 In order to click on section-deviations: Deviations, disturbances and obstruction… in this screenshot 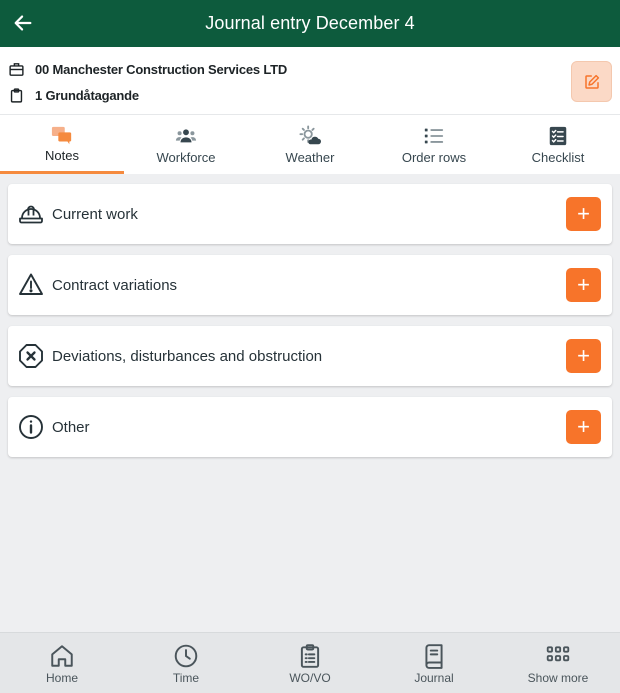, I will do `click(310, 356)`.